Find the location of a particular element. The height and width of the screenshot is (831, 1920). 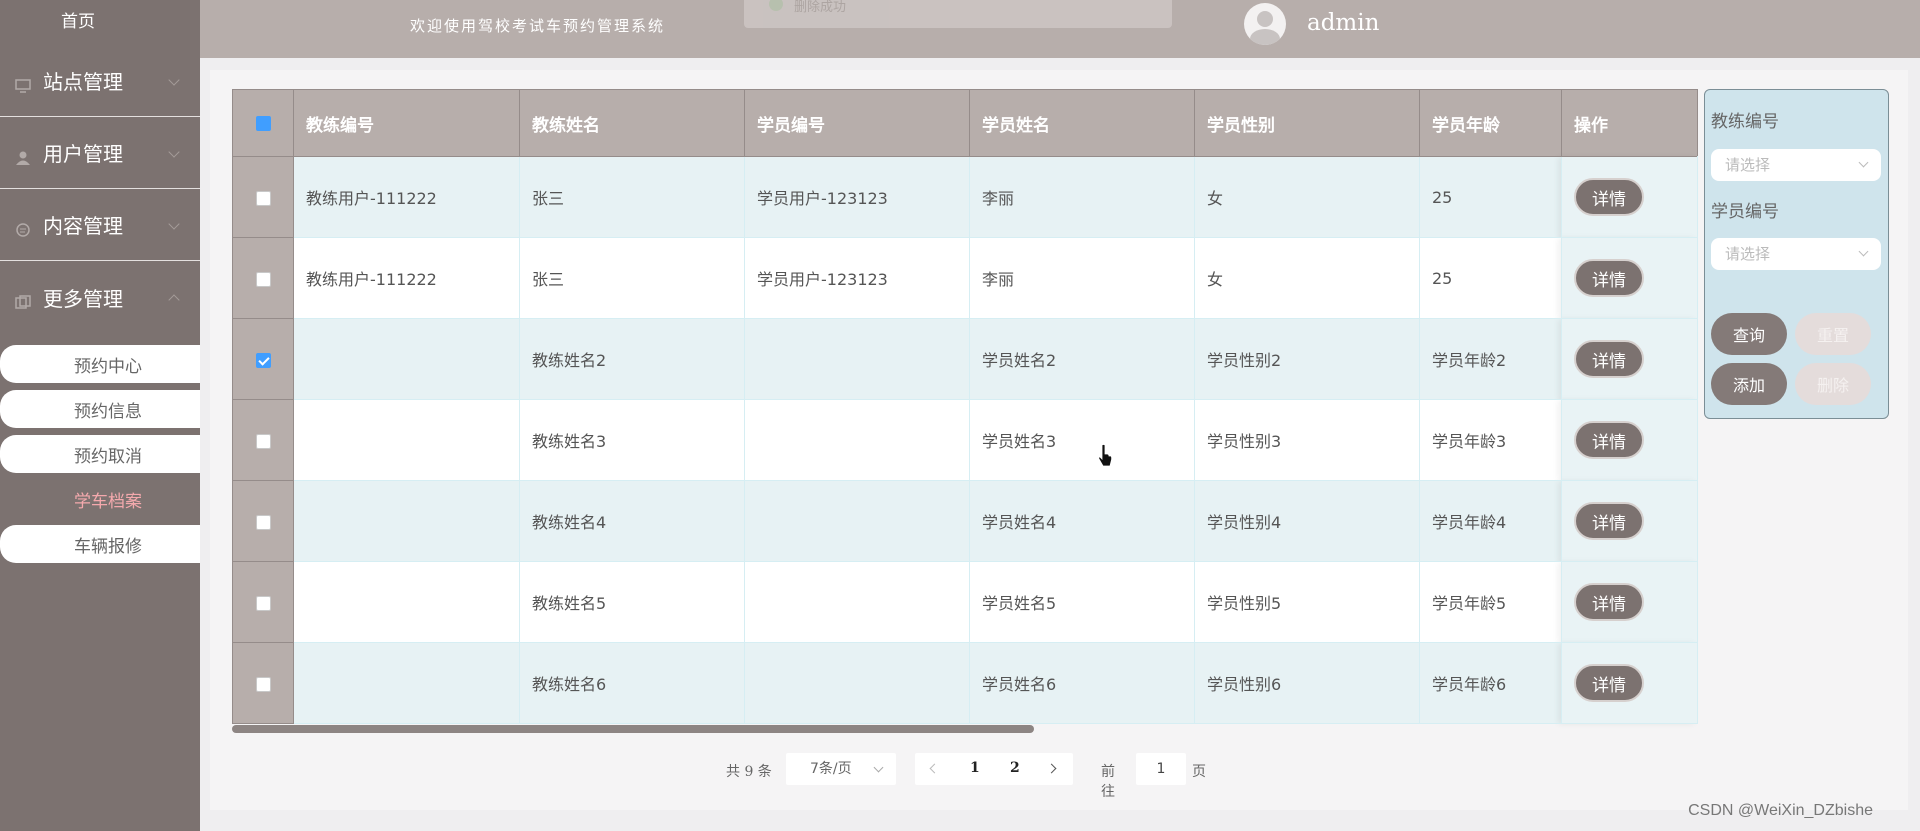

welcome-text: 欢迎使用驾校考试车预约管理系统 is located at coordinates (538, 26).